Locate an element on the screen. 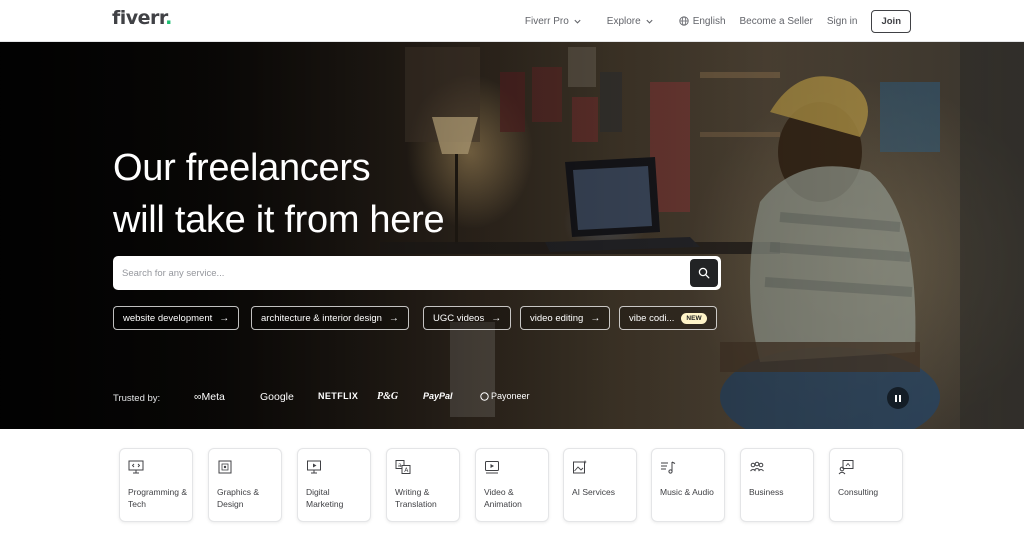  brand-paypal-logo: PayPal is located at coordinates (438, 396).